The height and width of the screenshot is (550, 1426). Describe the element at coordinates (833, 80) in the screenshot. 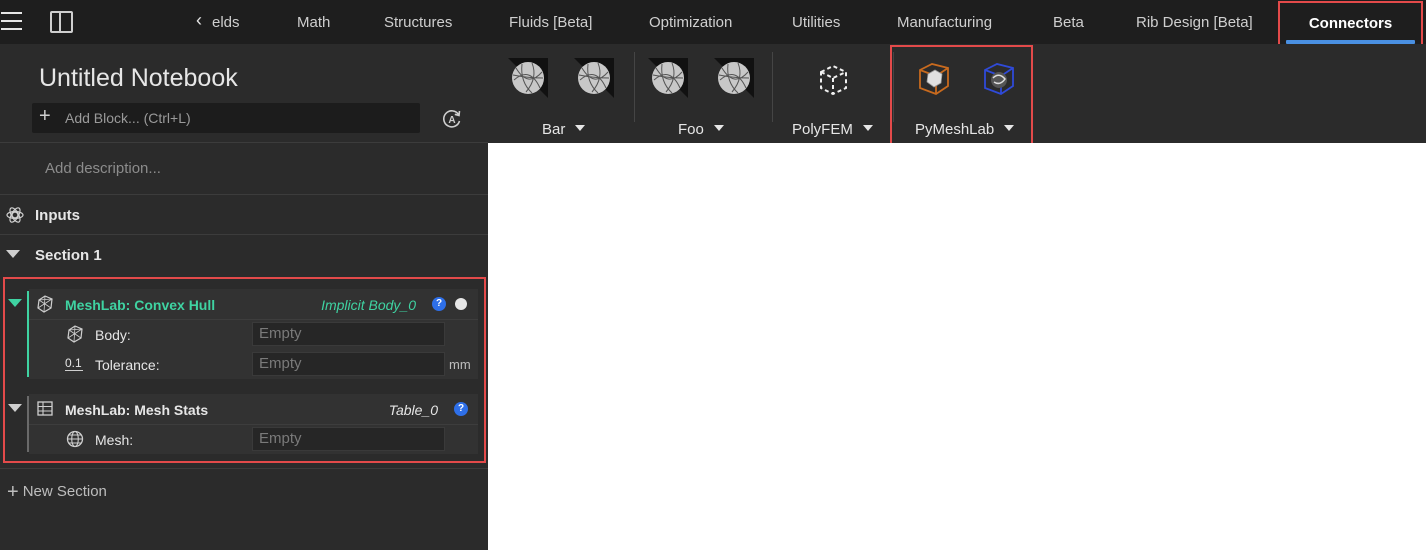

I see `dashed-cube-icon` at that location.